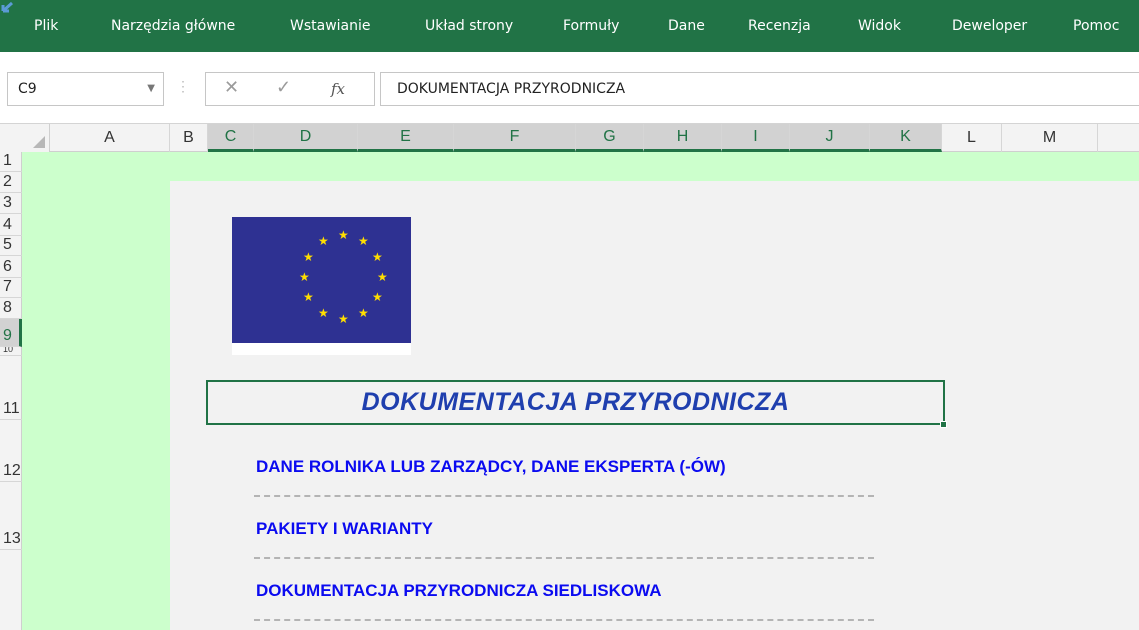  Describe the element at coordinates (11, 351) in the screenshot. I see `row-header-10: 10` at that location.